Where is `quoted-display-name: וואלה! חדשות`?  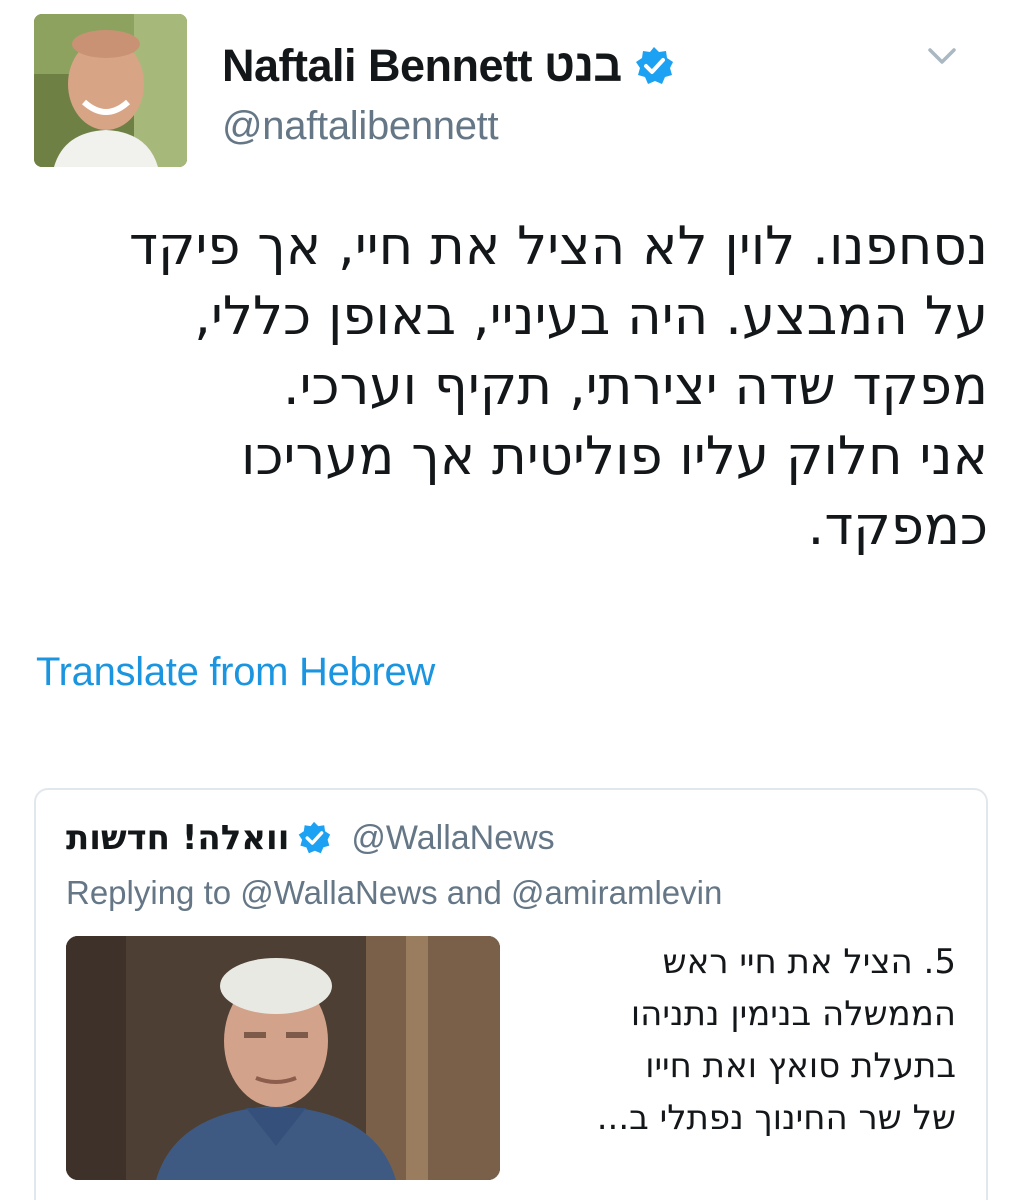 quoted-display-name: וואלה! חדשות is located at coordinates (178, 838).